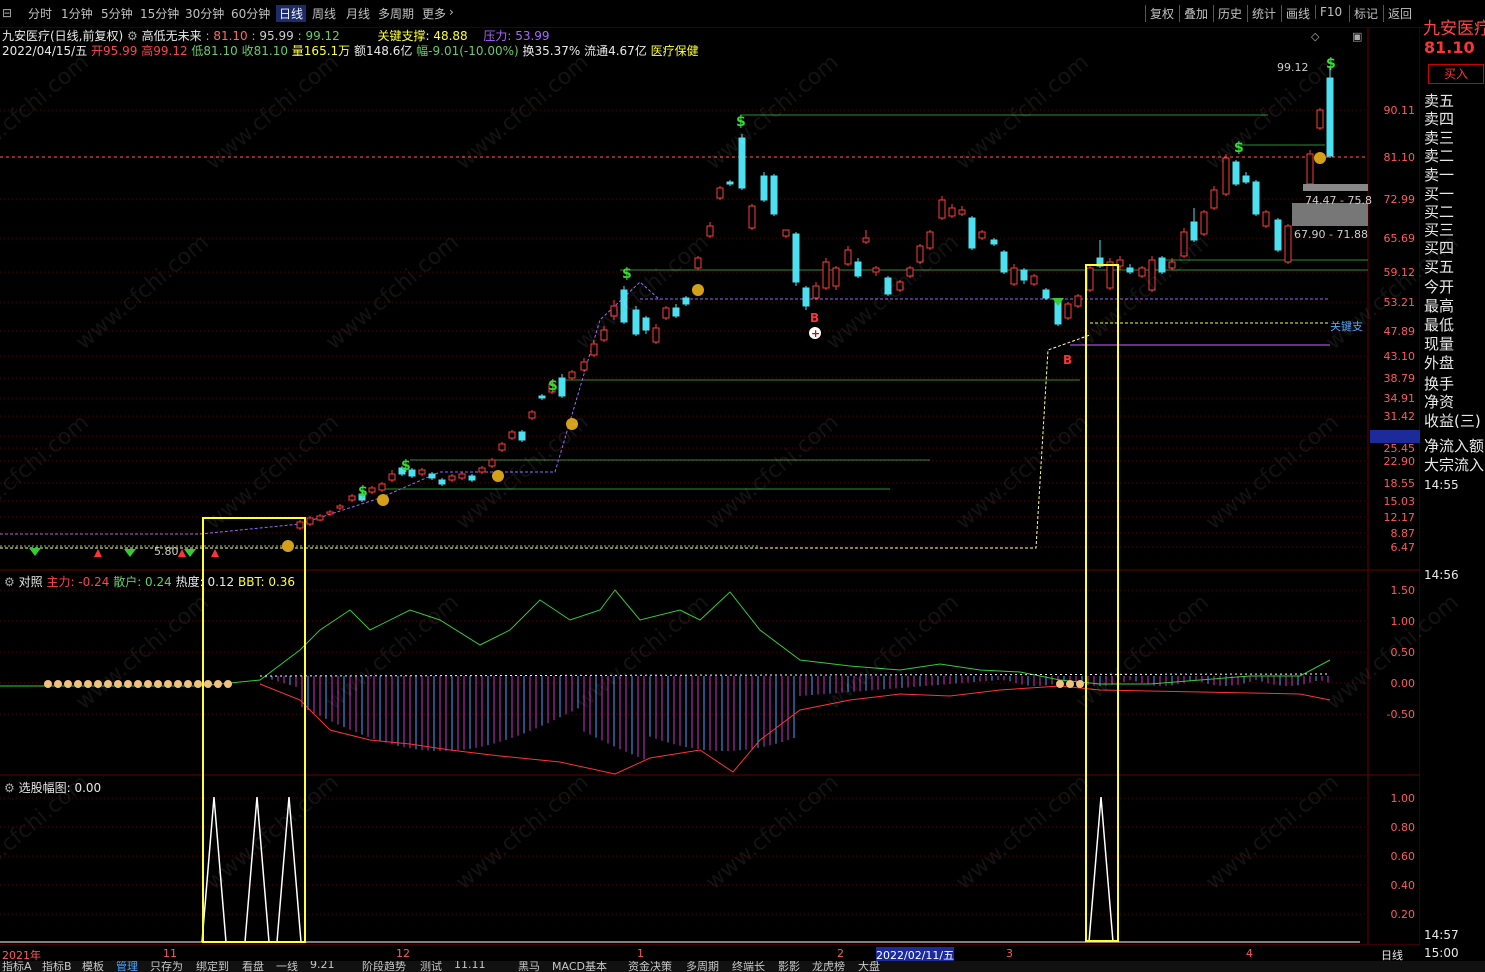 The height and width of the screenshot is (972, 1485). Describe the element at coordinates (748, 966) in the screenshot. I see `bottom-tab: 终端长` at that location.